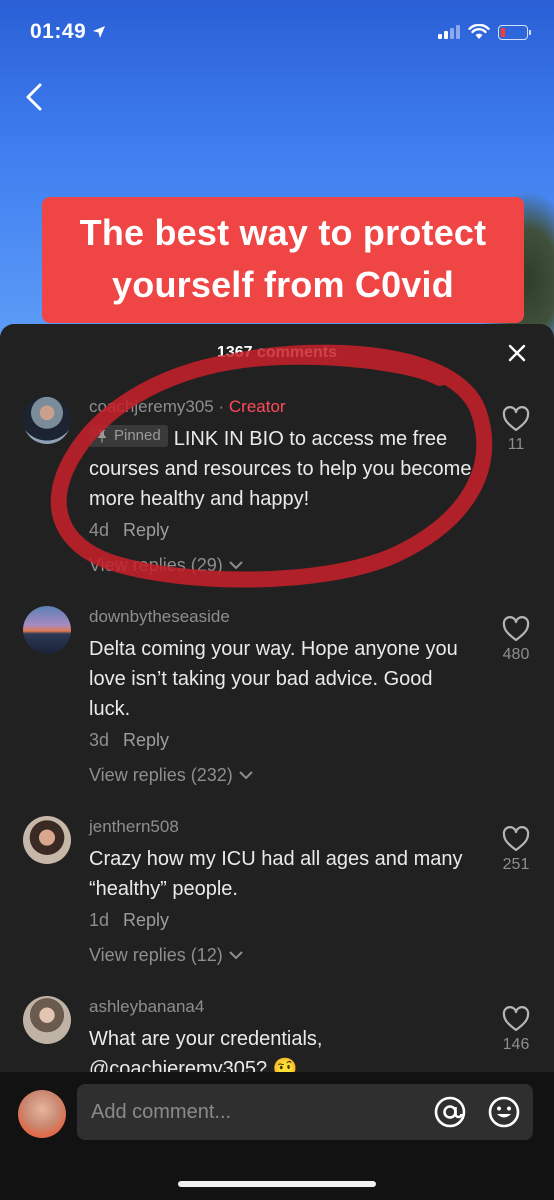 This screenshot has width=554, height=1200. I want to click on view-replies-button: View replies (12), so click(281, 955).